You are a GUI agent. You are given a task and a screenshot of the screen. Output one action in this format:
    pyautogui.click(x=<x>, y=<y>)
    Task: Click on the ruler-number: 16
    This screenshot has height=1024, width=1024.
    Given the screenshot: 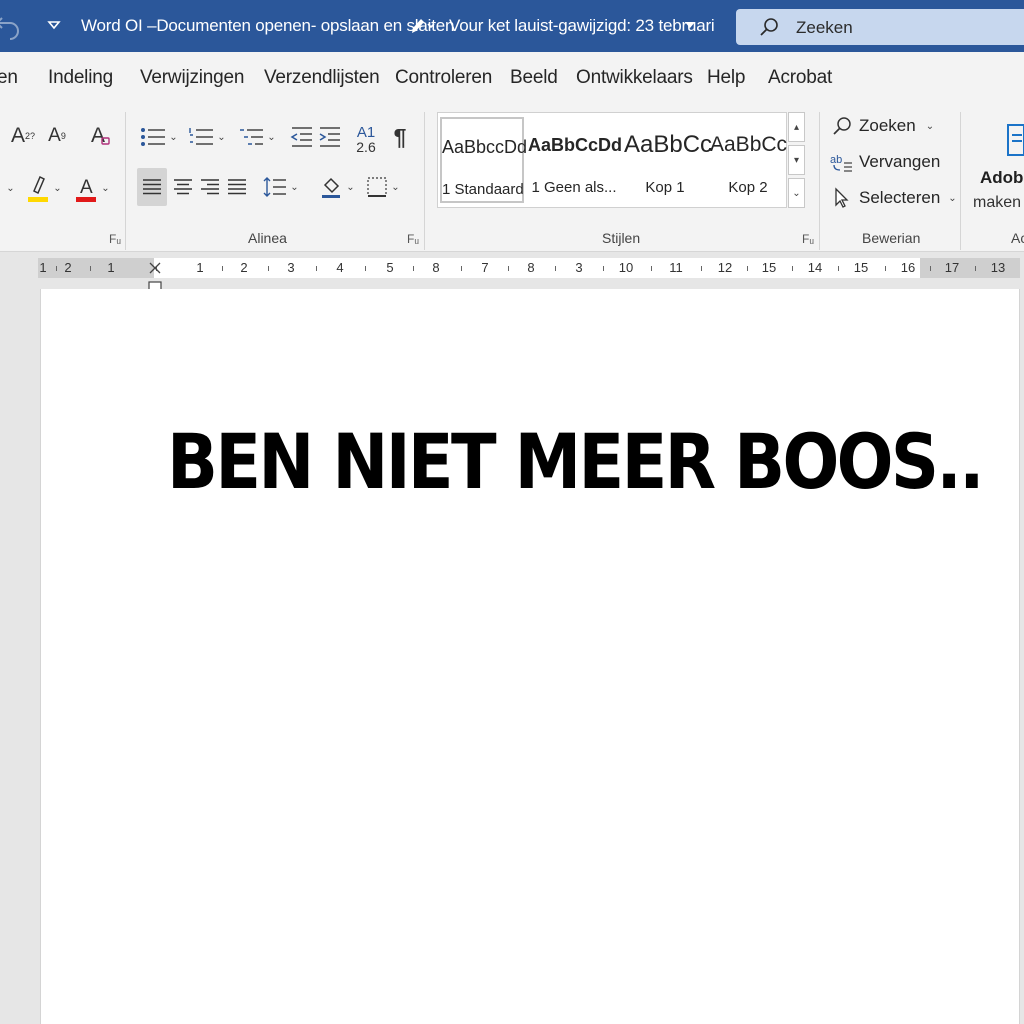 What is the action you would take?
    pyautogui.click(x=908, y=267)
    